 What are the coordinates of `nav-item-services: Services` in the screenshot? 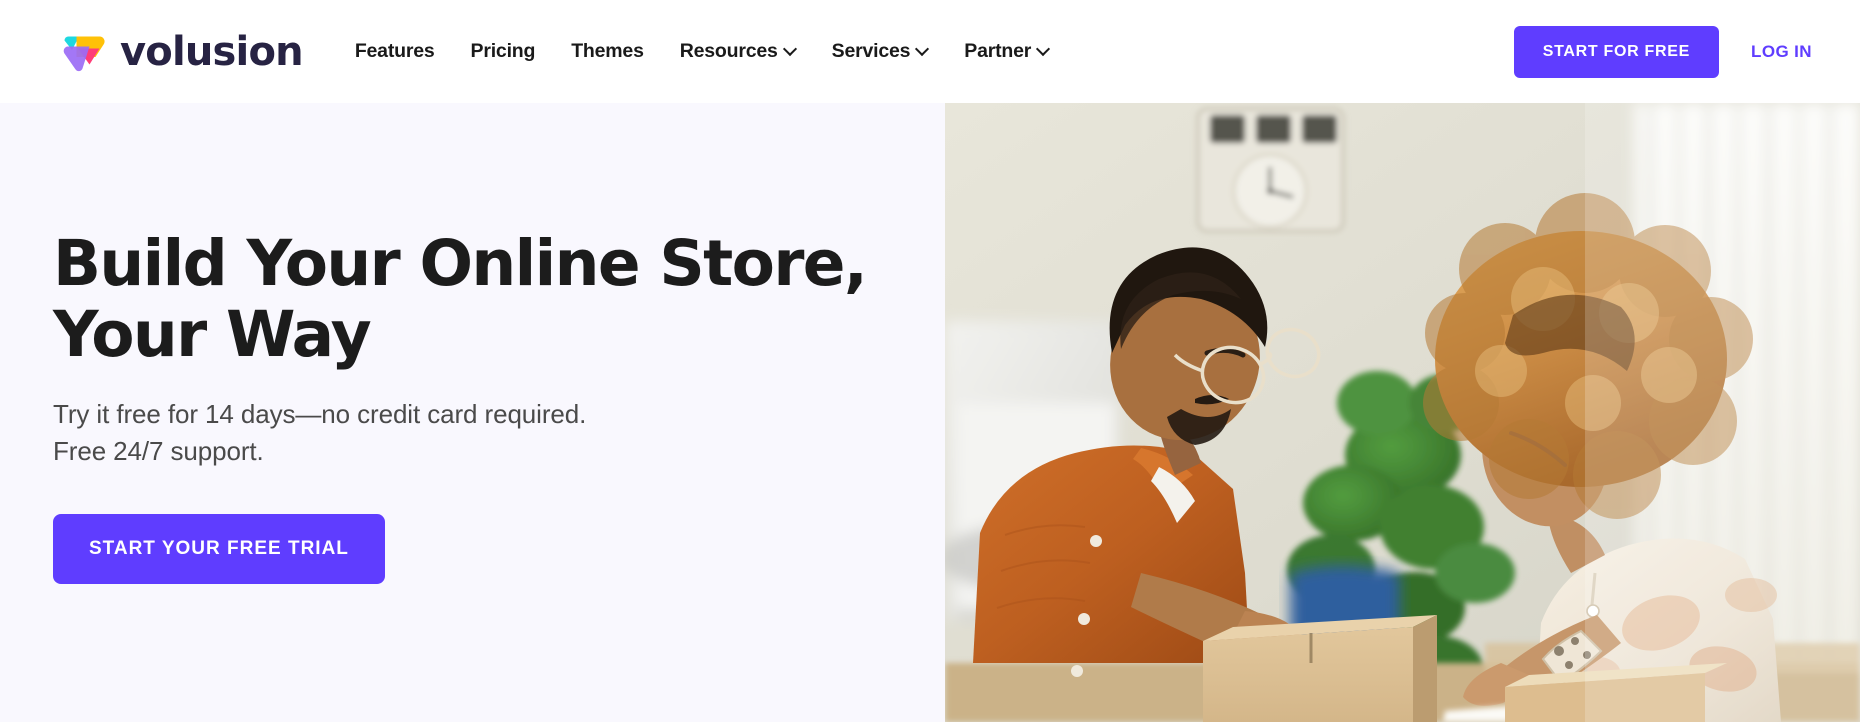 It's located at (880, 51).